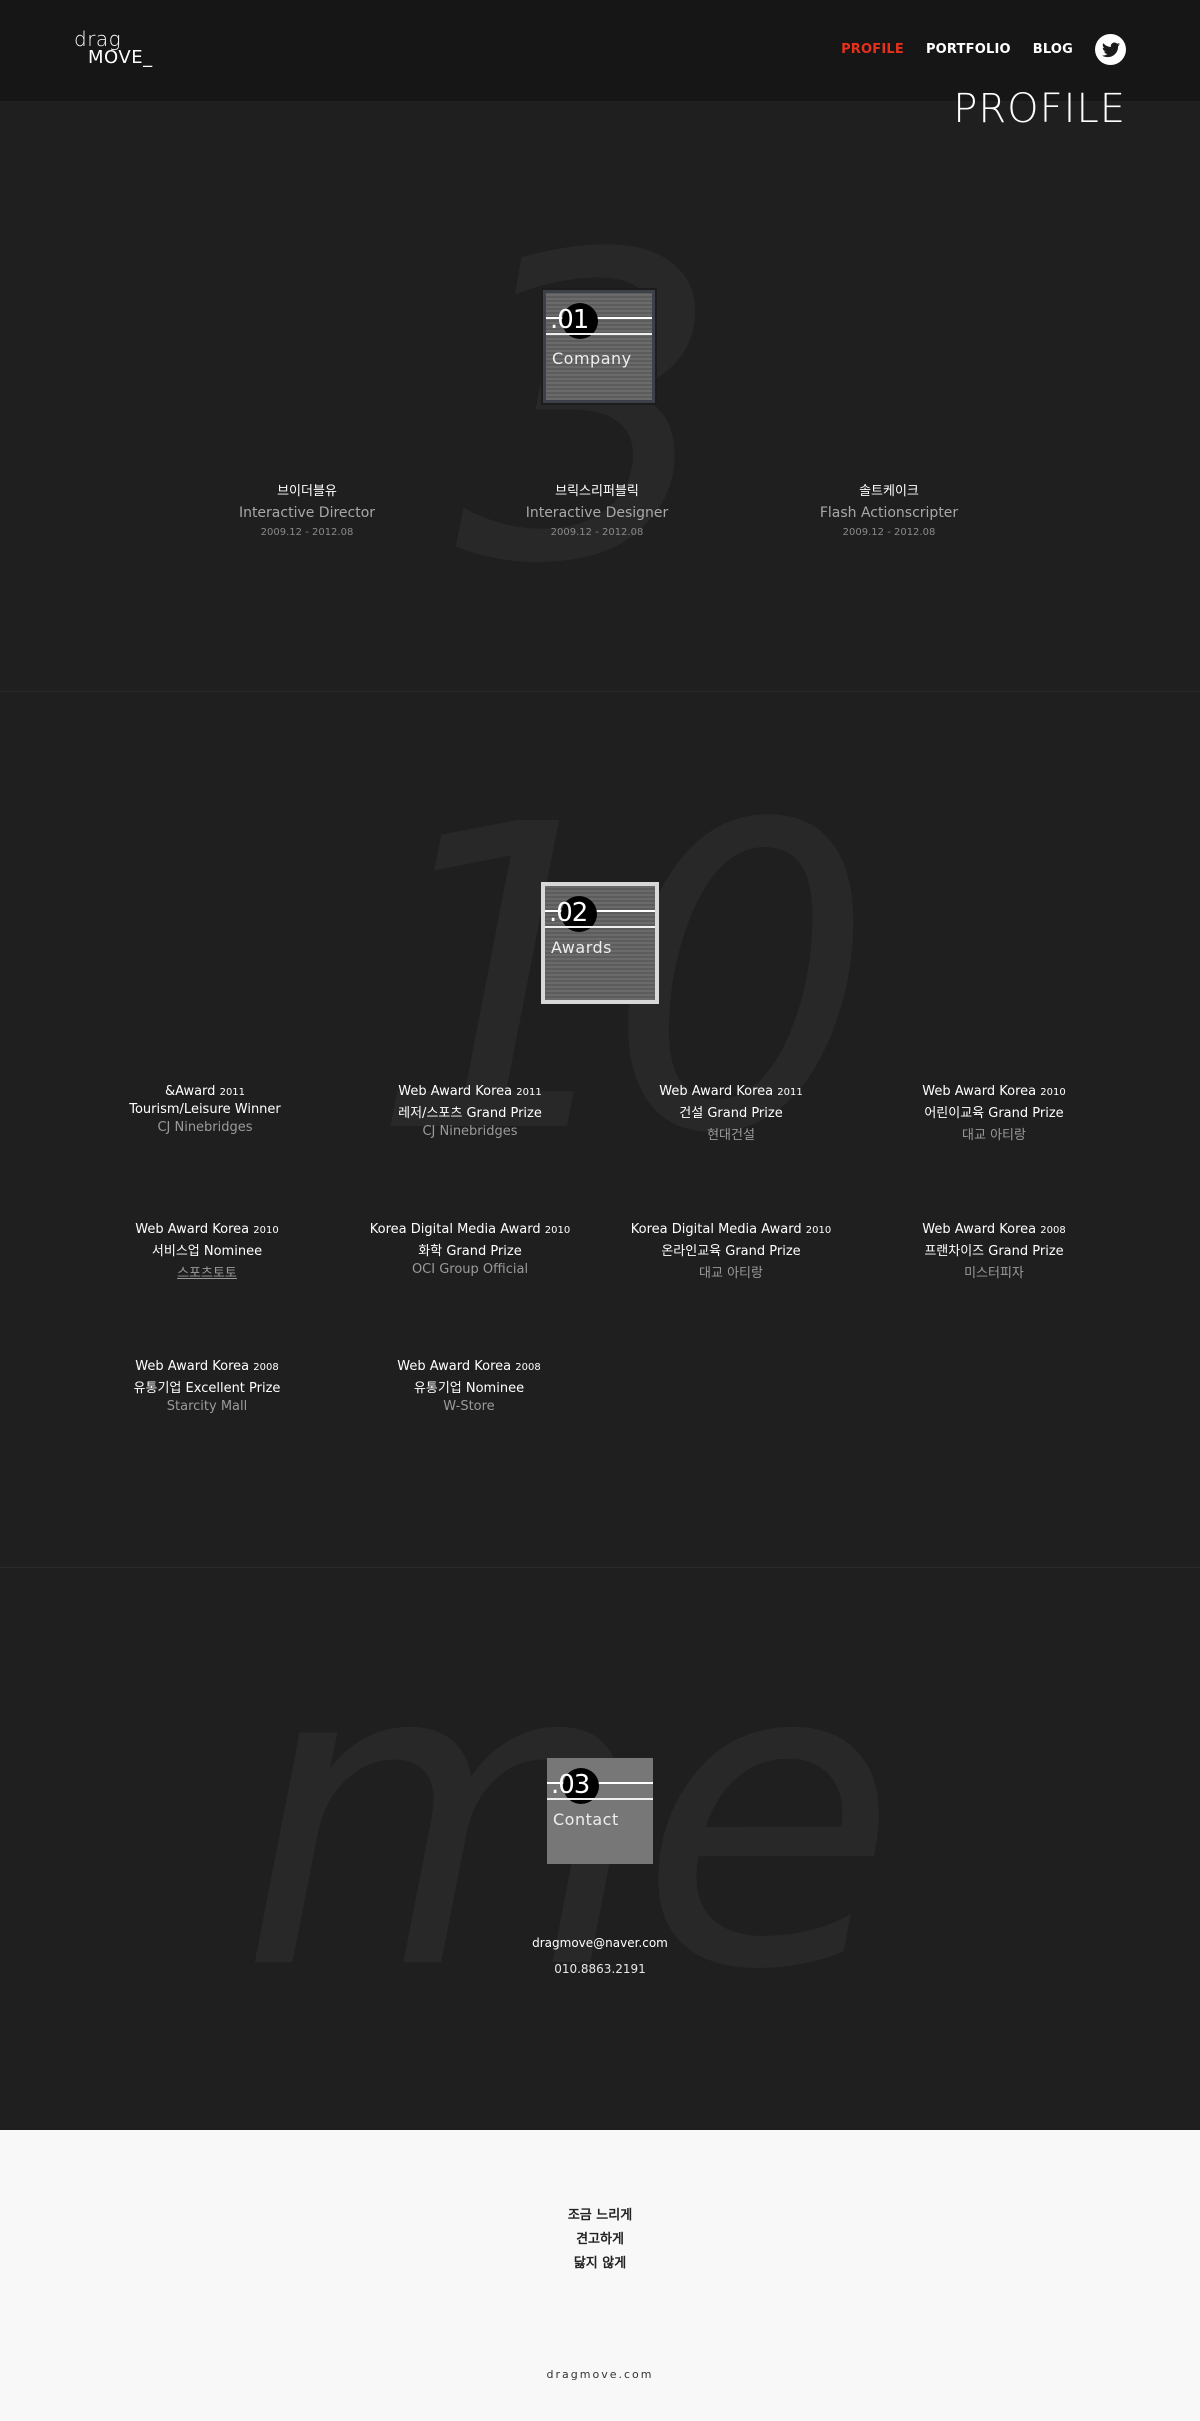 This screenshot has height=2421, width=1200. Describe the element at coordinates (889, 513) in the screenshot. I see `company-role: Flash Actionscripter` at that location.